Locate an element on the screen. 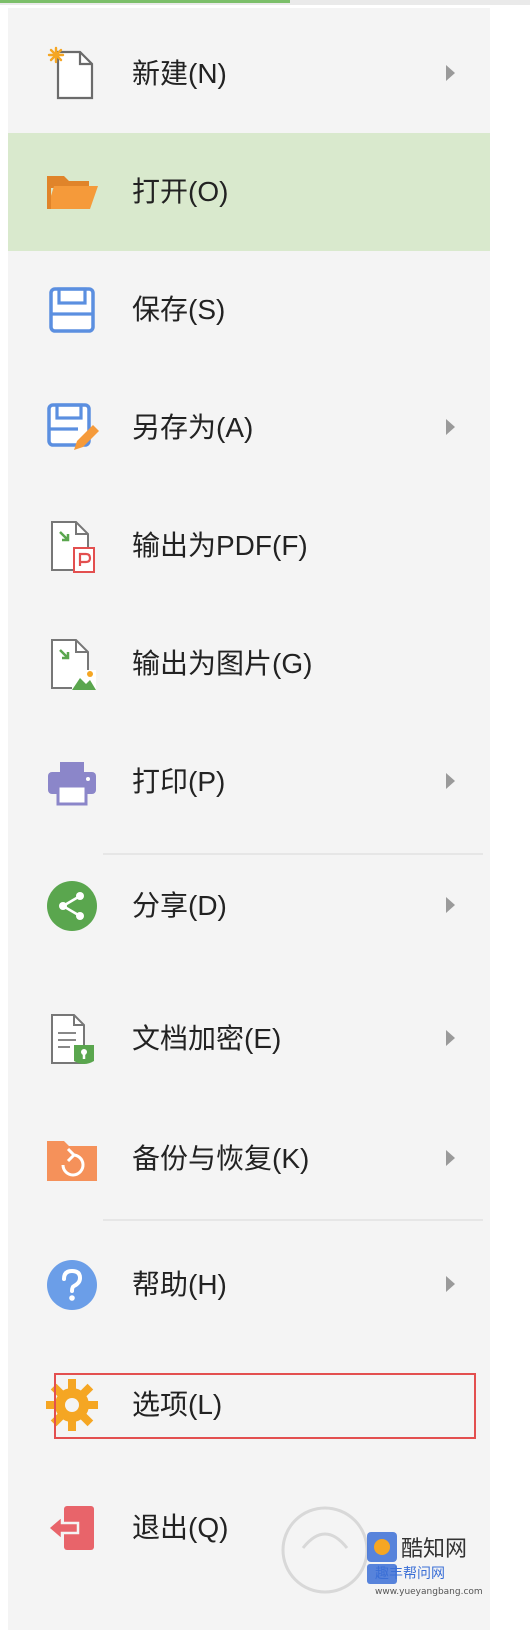 The image size is (530, 1635). new-document-icon is located at coordinates (72, 74).